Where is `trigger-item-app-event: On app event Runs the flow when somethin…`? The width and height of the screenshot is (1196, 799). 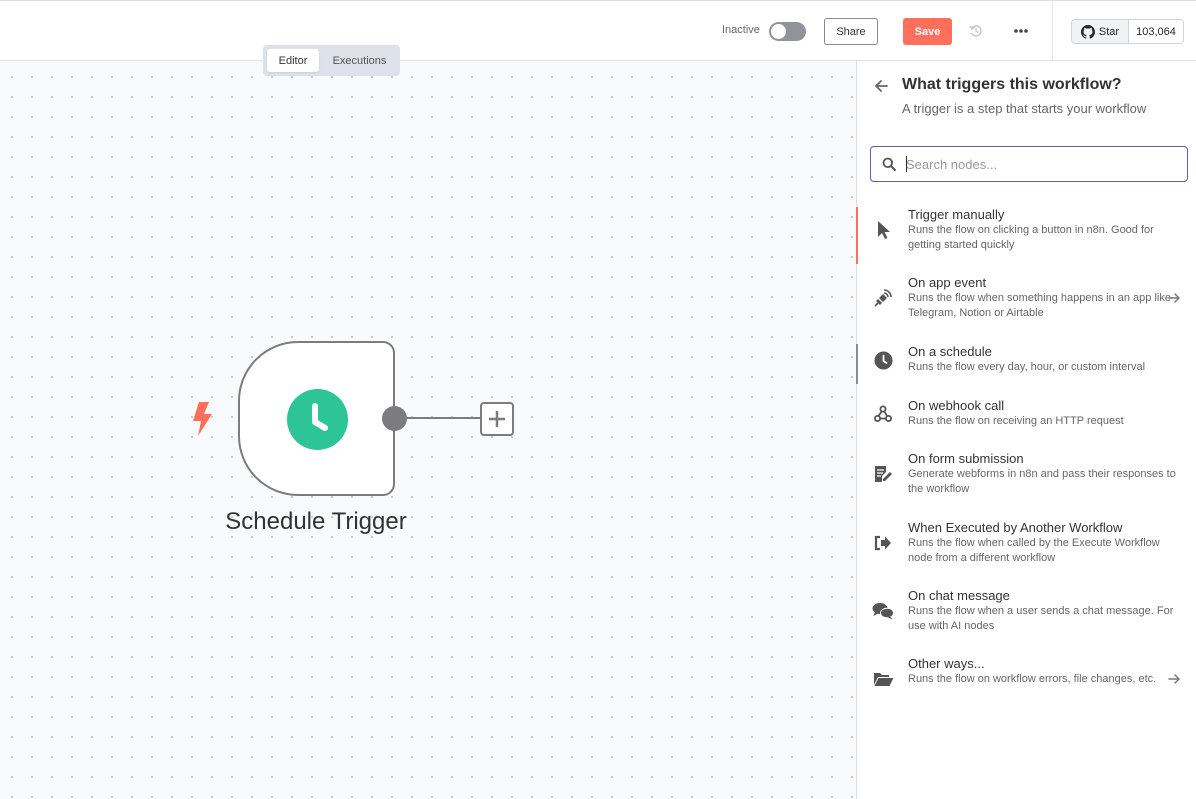 trigger-item-app-event: On app event Runs the flow when somethin… is located at coordinates (1026, 303).